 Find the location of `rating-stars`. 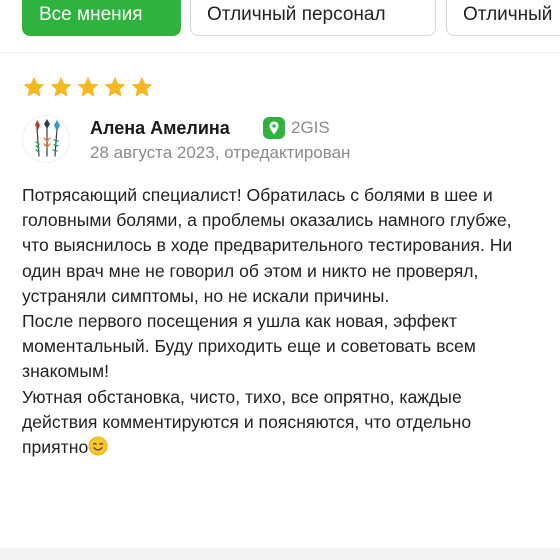

rating-stars is located at coordinates (88, 90).